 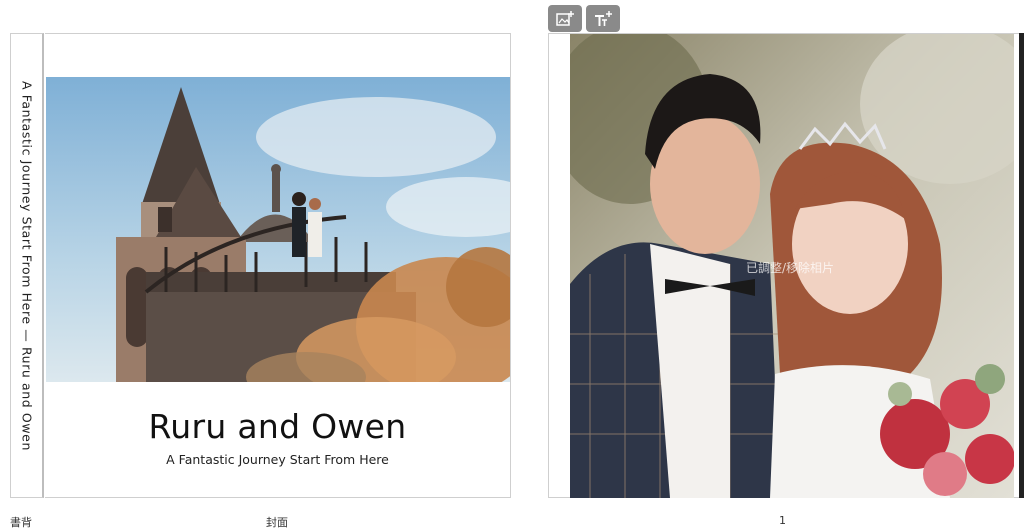 I want to click on cover-caption: 封面, so click(x=277, y=522).